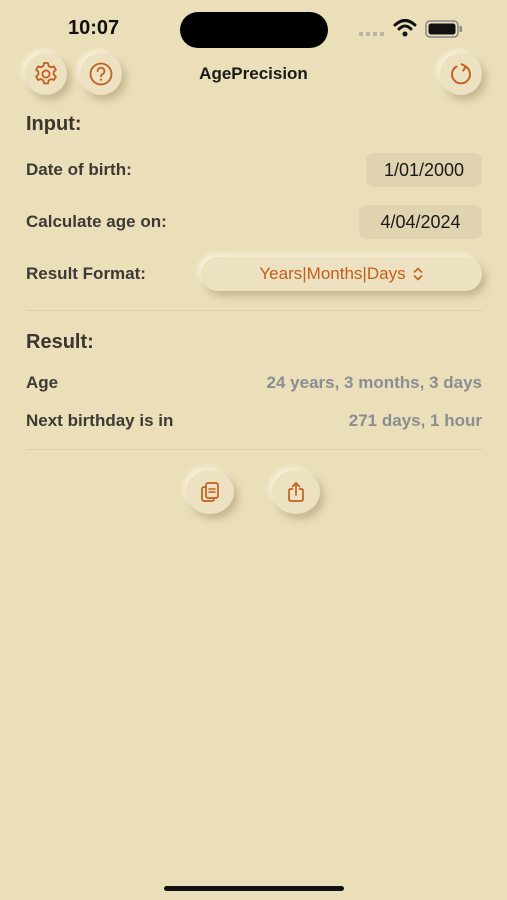 The width and height of the screenshot is (507, 900). I want to click on age-label: Age, so click(42, 382).